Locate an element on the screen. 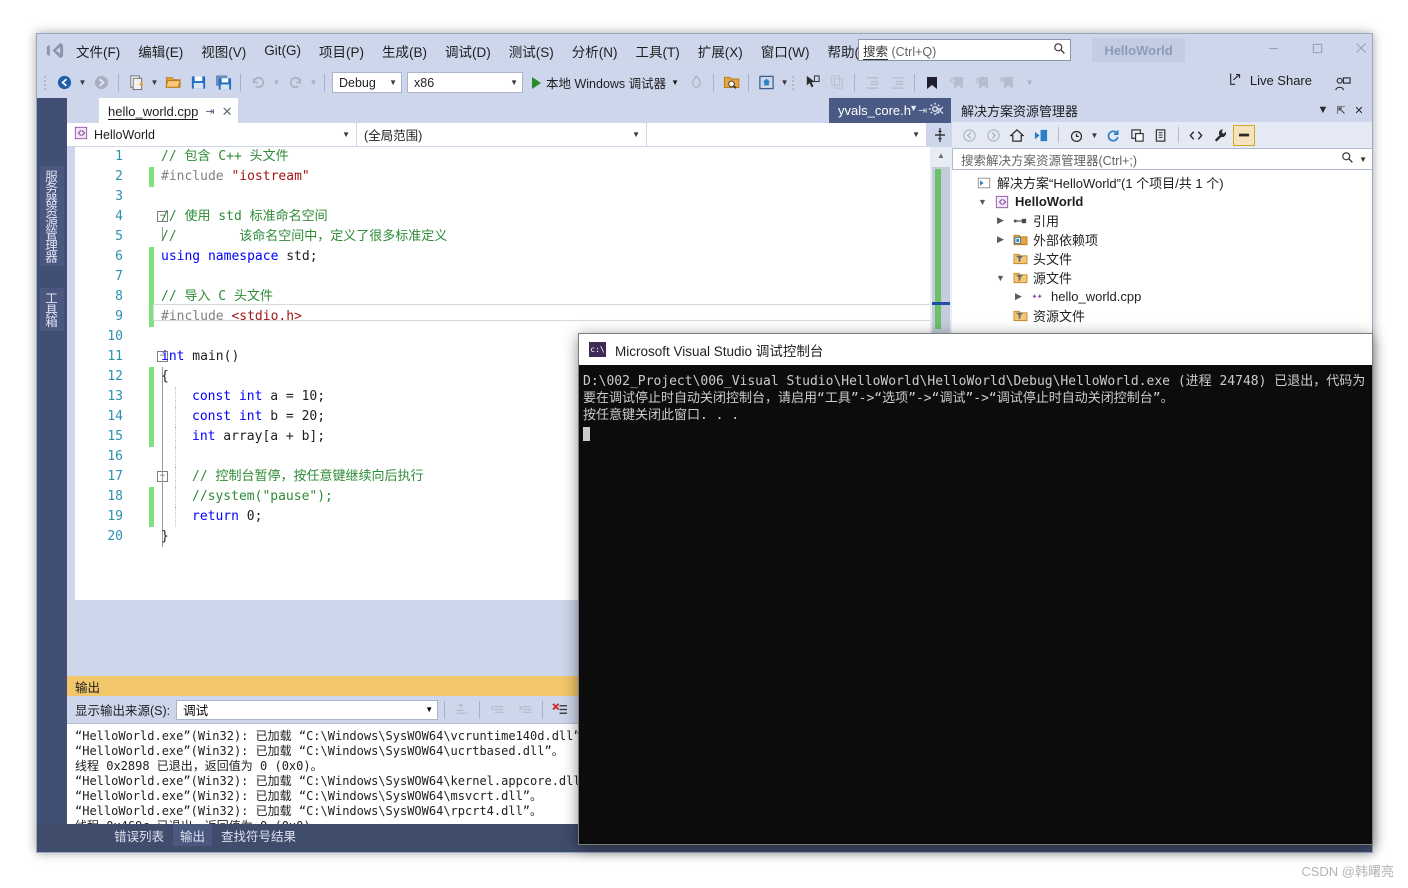 The width and height of the screenshot is (1408, 888). editor-tab-overflow-icon: ▼ is located at coordinates (913, 108).